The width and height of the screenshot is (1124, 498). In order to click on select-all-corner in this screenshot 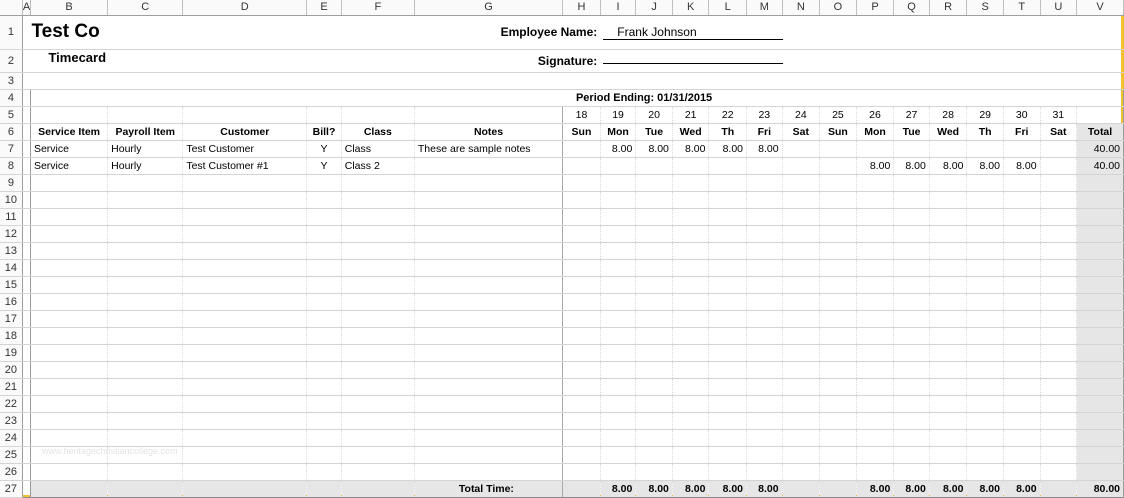, I will do `click(11, 8)`.